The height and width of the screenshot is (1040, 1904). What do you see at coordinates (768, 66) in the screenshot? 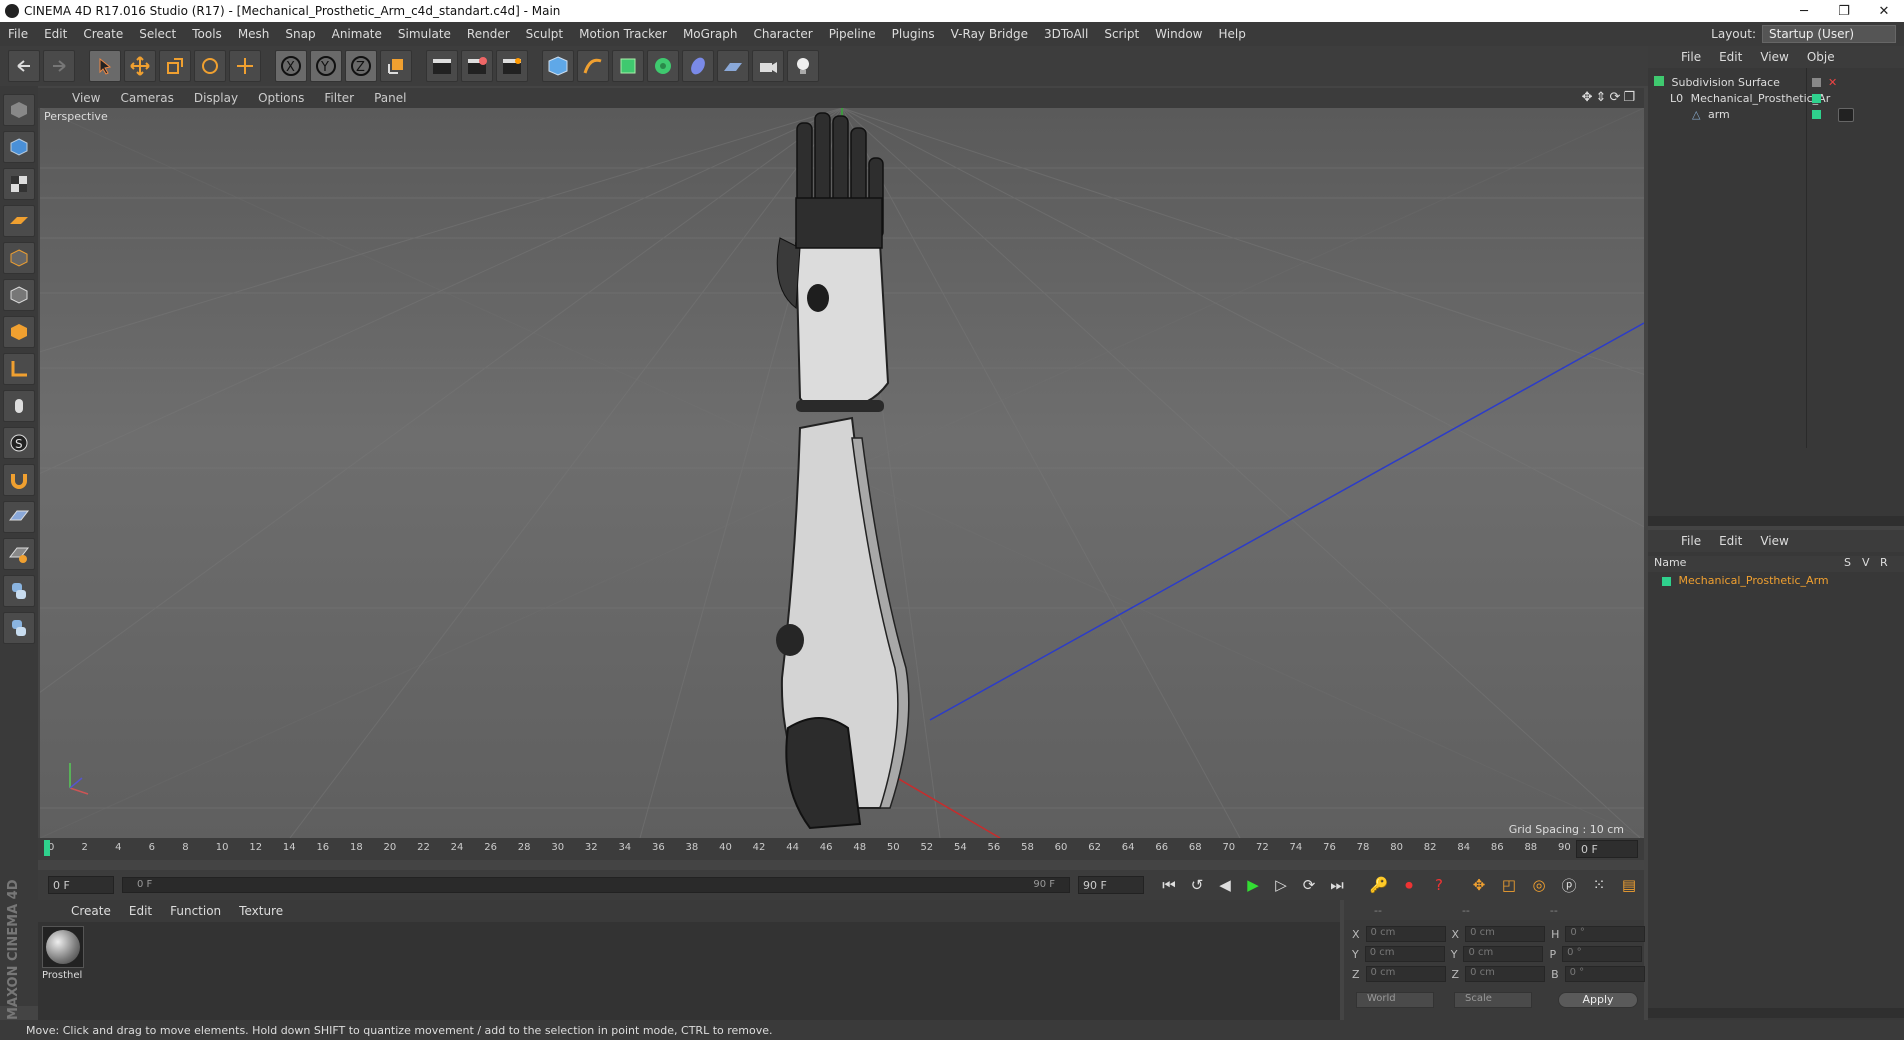
I see `camera-icon` at bounding box center [768, 66].